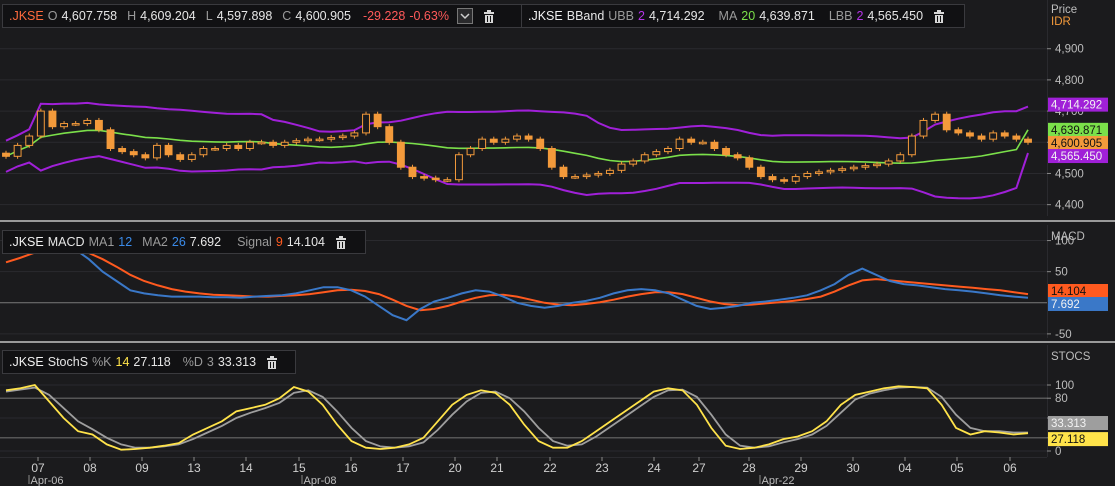 The height and width of the screenshot is (486, 1115). What do you see at coordinates (1078, 104) in the screenshot?
I see `ubb-tag: 4,714.292` at bounding box center [1078, 104].